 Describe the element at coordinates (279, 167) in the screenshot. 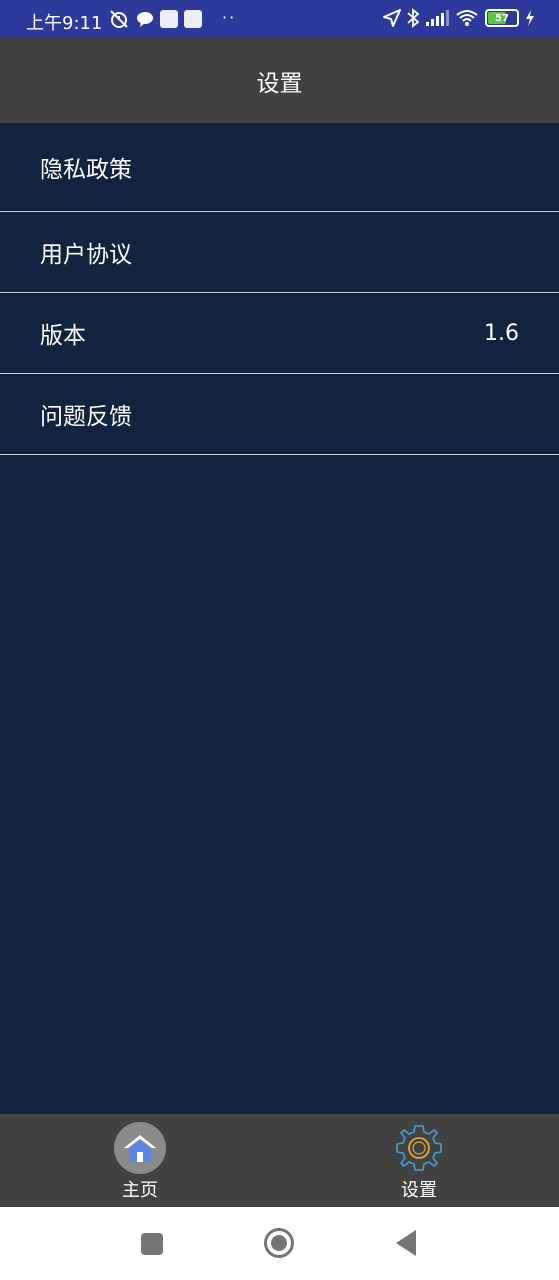

I see `menu-item-privacy-policy: 隐私政策` at that location.